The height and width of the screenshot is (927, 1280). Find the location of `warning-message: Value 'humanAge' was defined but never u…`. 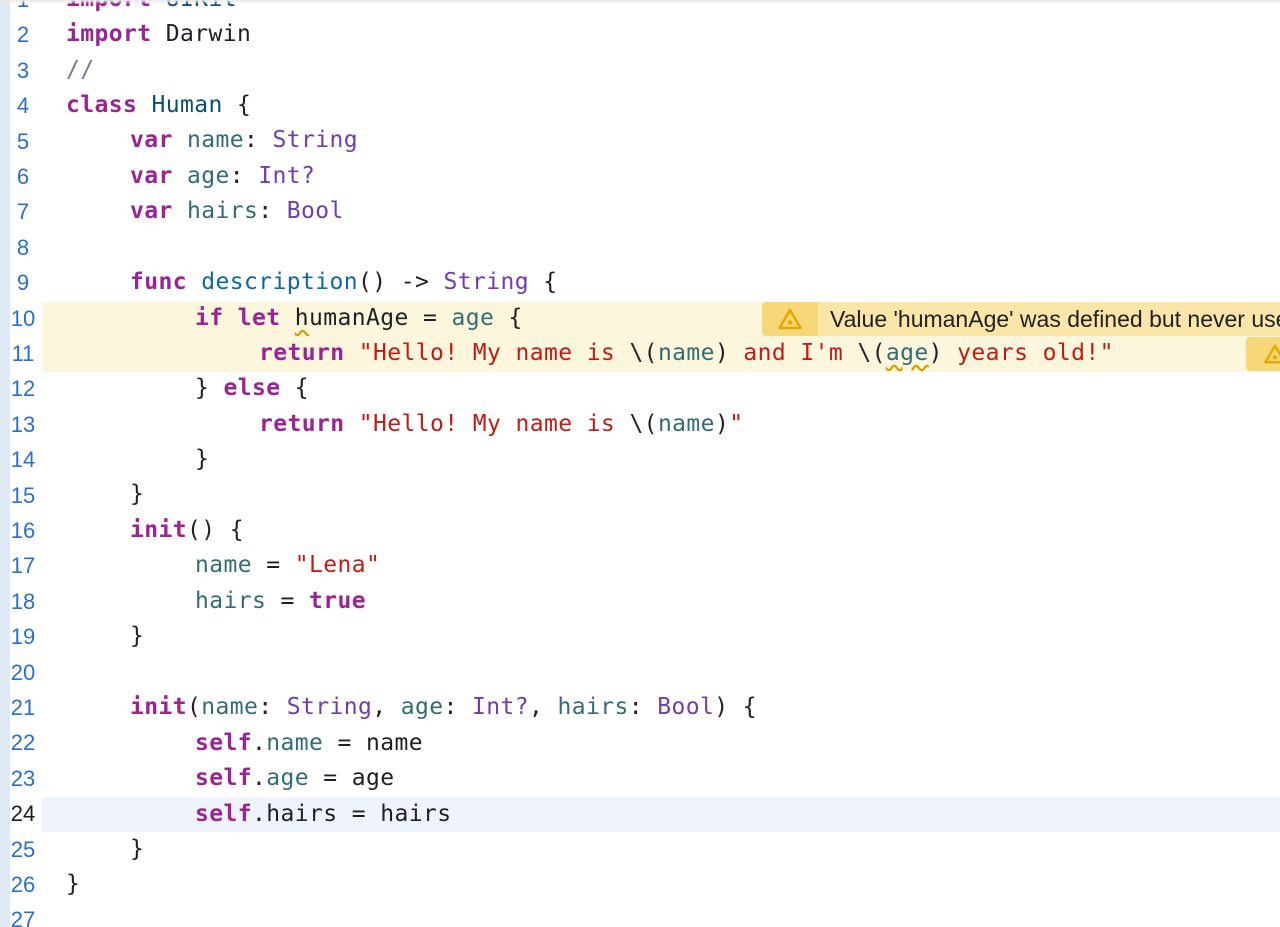

warning-message: Value 'humanAge' was defined but never u… is located at coordinates (1055, 319).